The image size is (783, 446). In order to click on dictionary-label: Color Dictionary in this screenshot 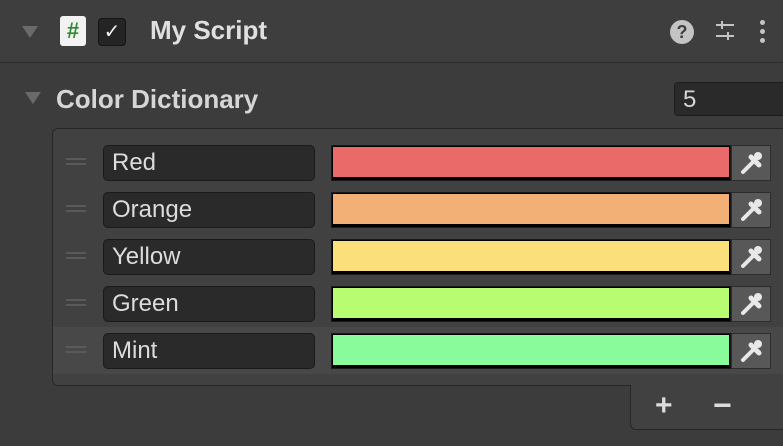, I will do `click(157, 99)`.